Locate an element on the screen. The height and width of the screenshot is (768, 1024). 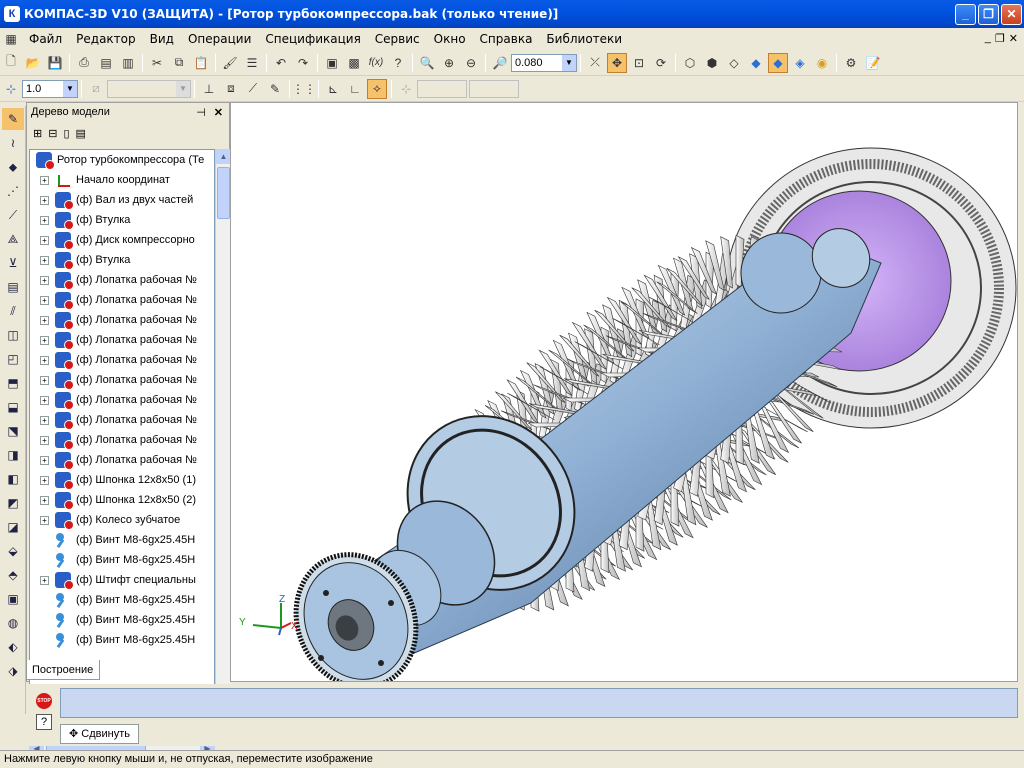
chamfer-icon: ⬘ is located at coordinates (13, 575).